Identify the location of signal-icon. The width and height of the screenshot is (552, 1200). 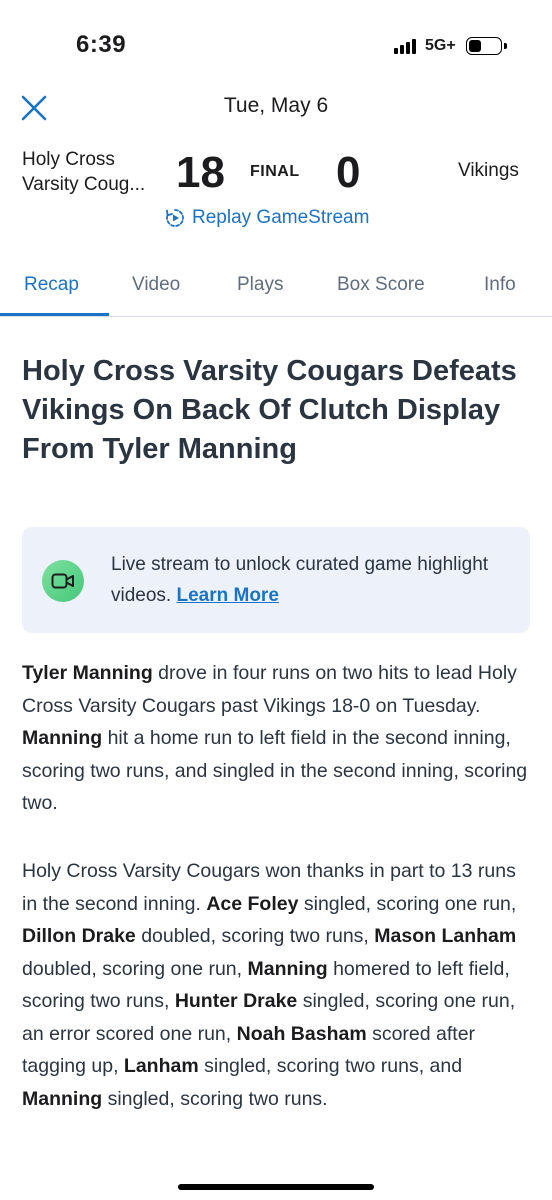
(407, 46).